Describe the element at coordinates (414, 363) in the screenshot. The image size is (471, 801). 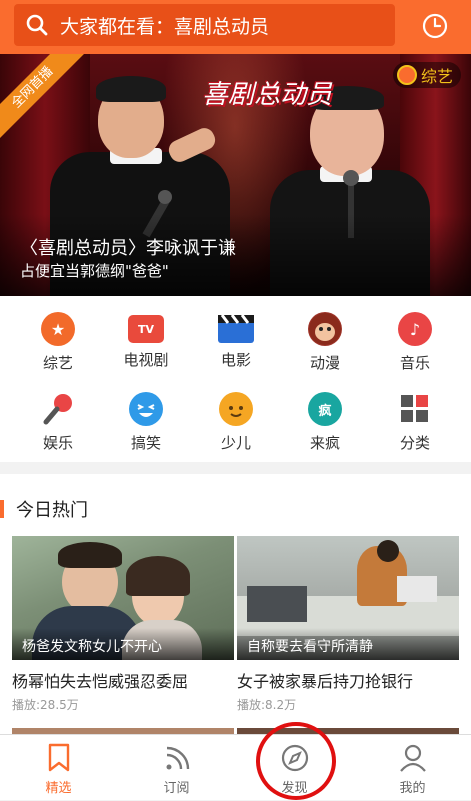
I see `category-label: 音乐` at that location.